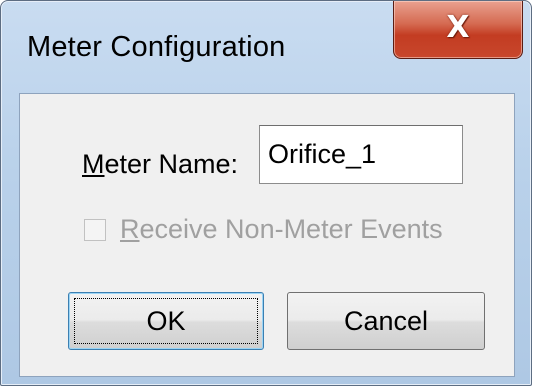 The height and width of the screenshot is (388, 534). I want to click on focus-rectangle, so click(166, 321).